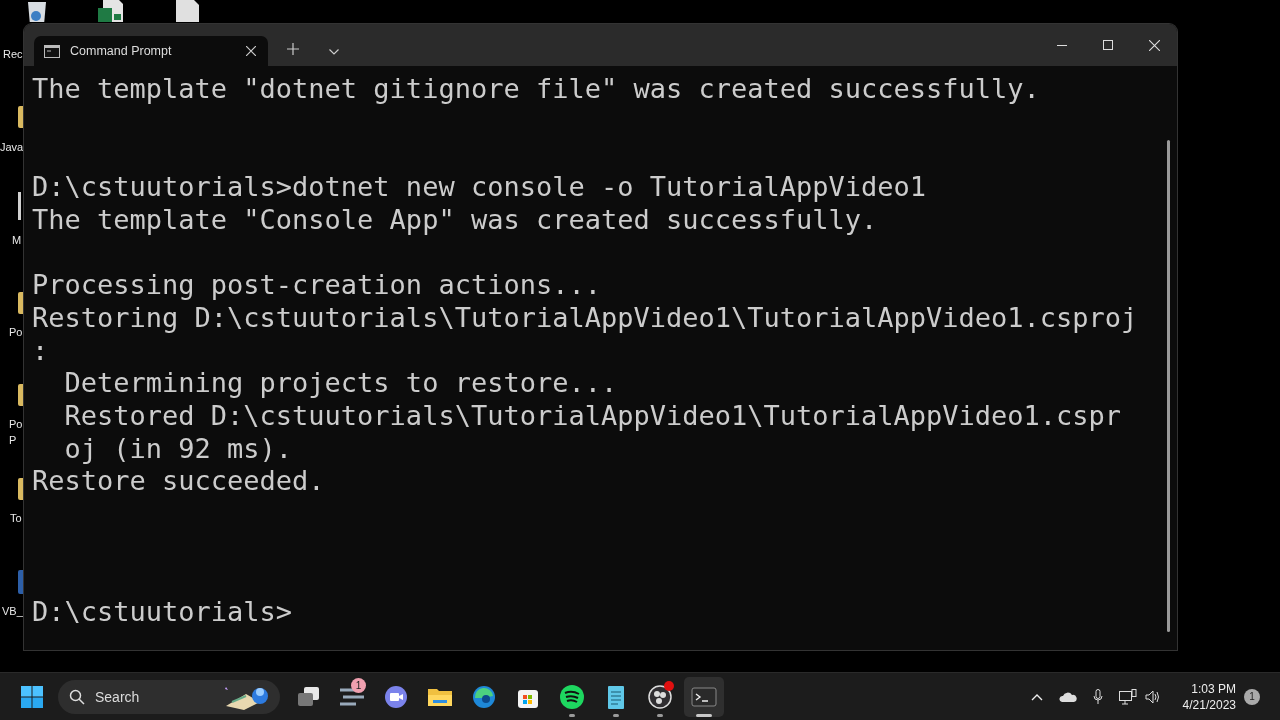 The width and height of the screenshot is (1280, 720). I want to click on cloud-icon, so click(1067, 696).